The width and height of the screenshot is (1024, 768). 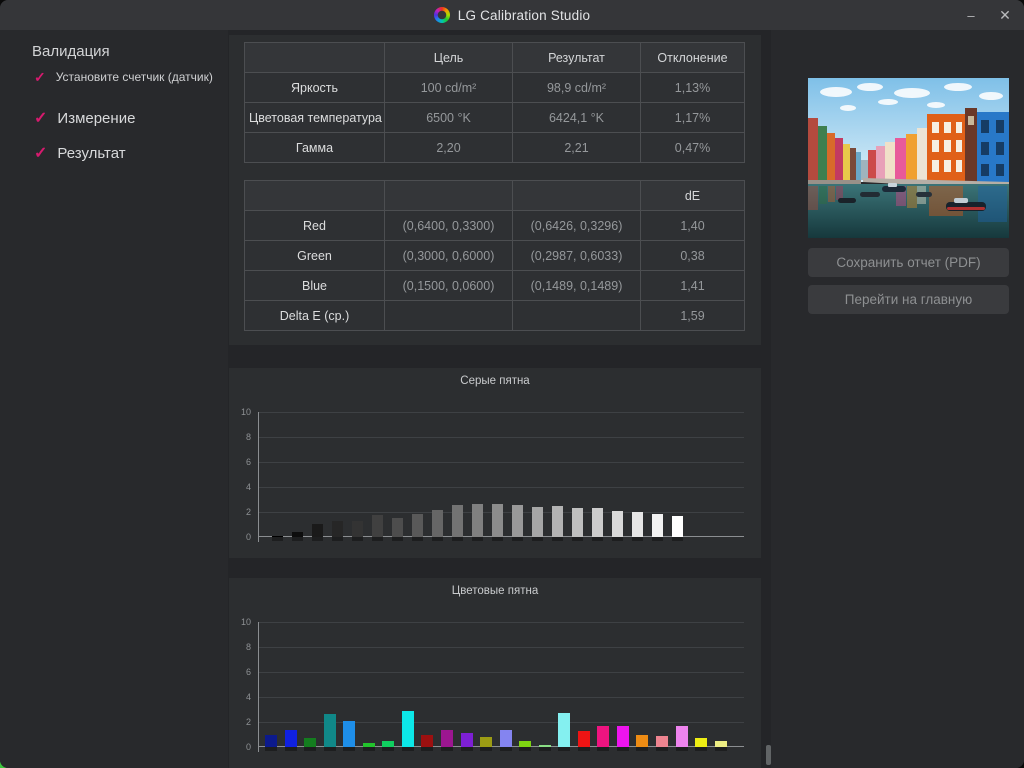 I want to click on value-cell: 0,38, so click(x=692, y=255).